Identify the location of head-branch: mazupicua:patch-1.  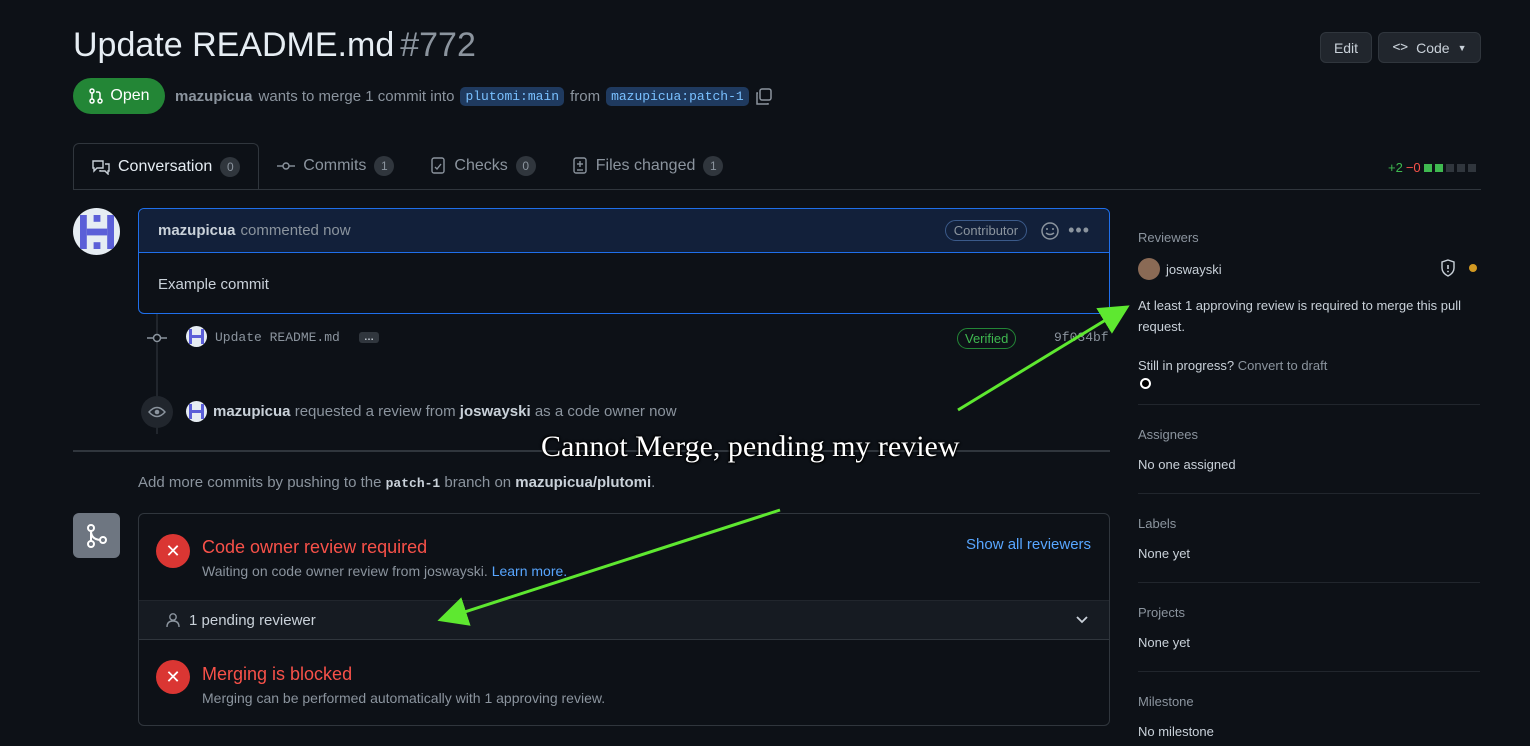
(677, 96).